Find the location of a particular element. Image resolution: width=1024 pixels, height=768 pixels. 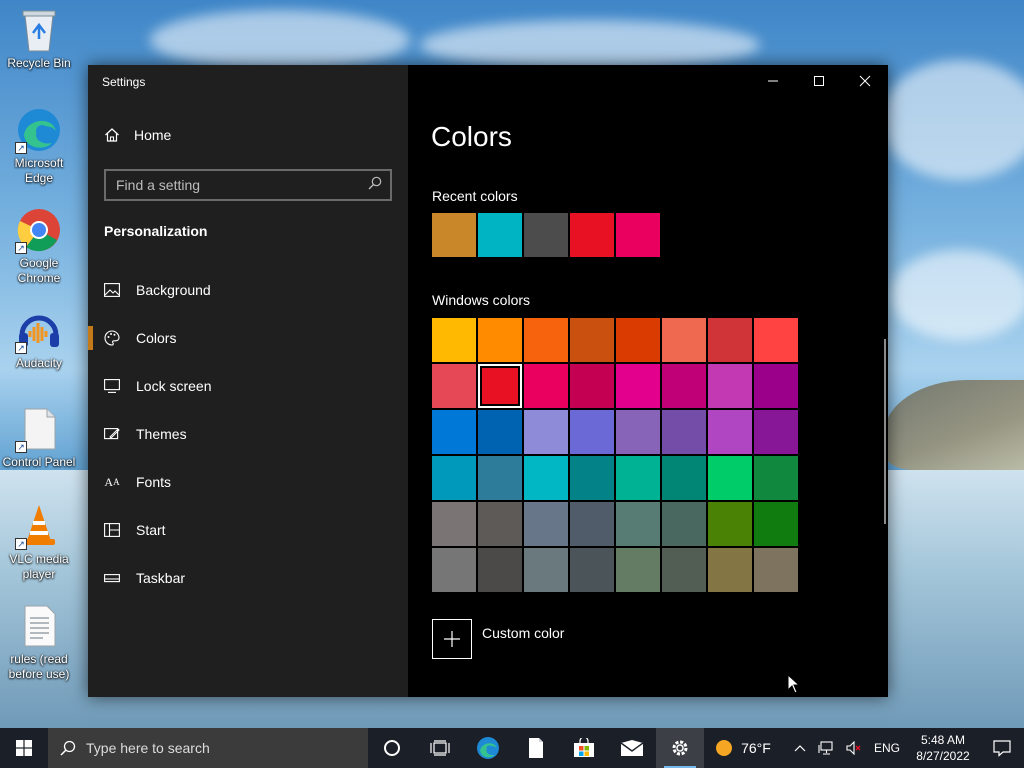

color-swatch-selected is located at coordinates (500, 386).